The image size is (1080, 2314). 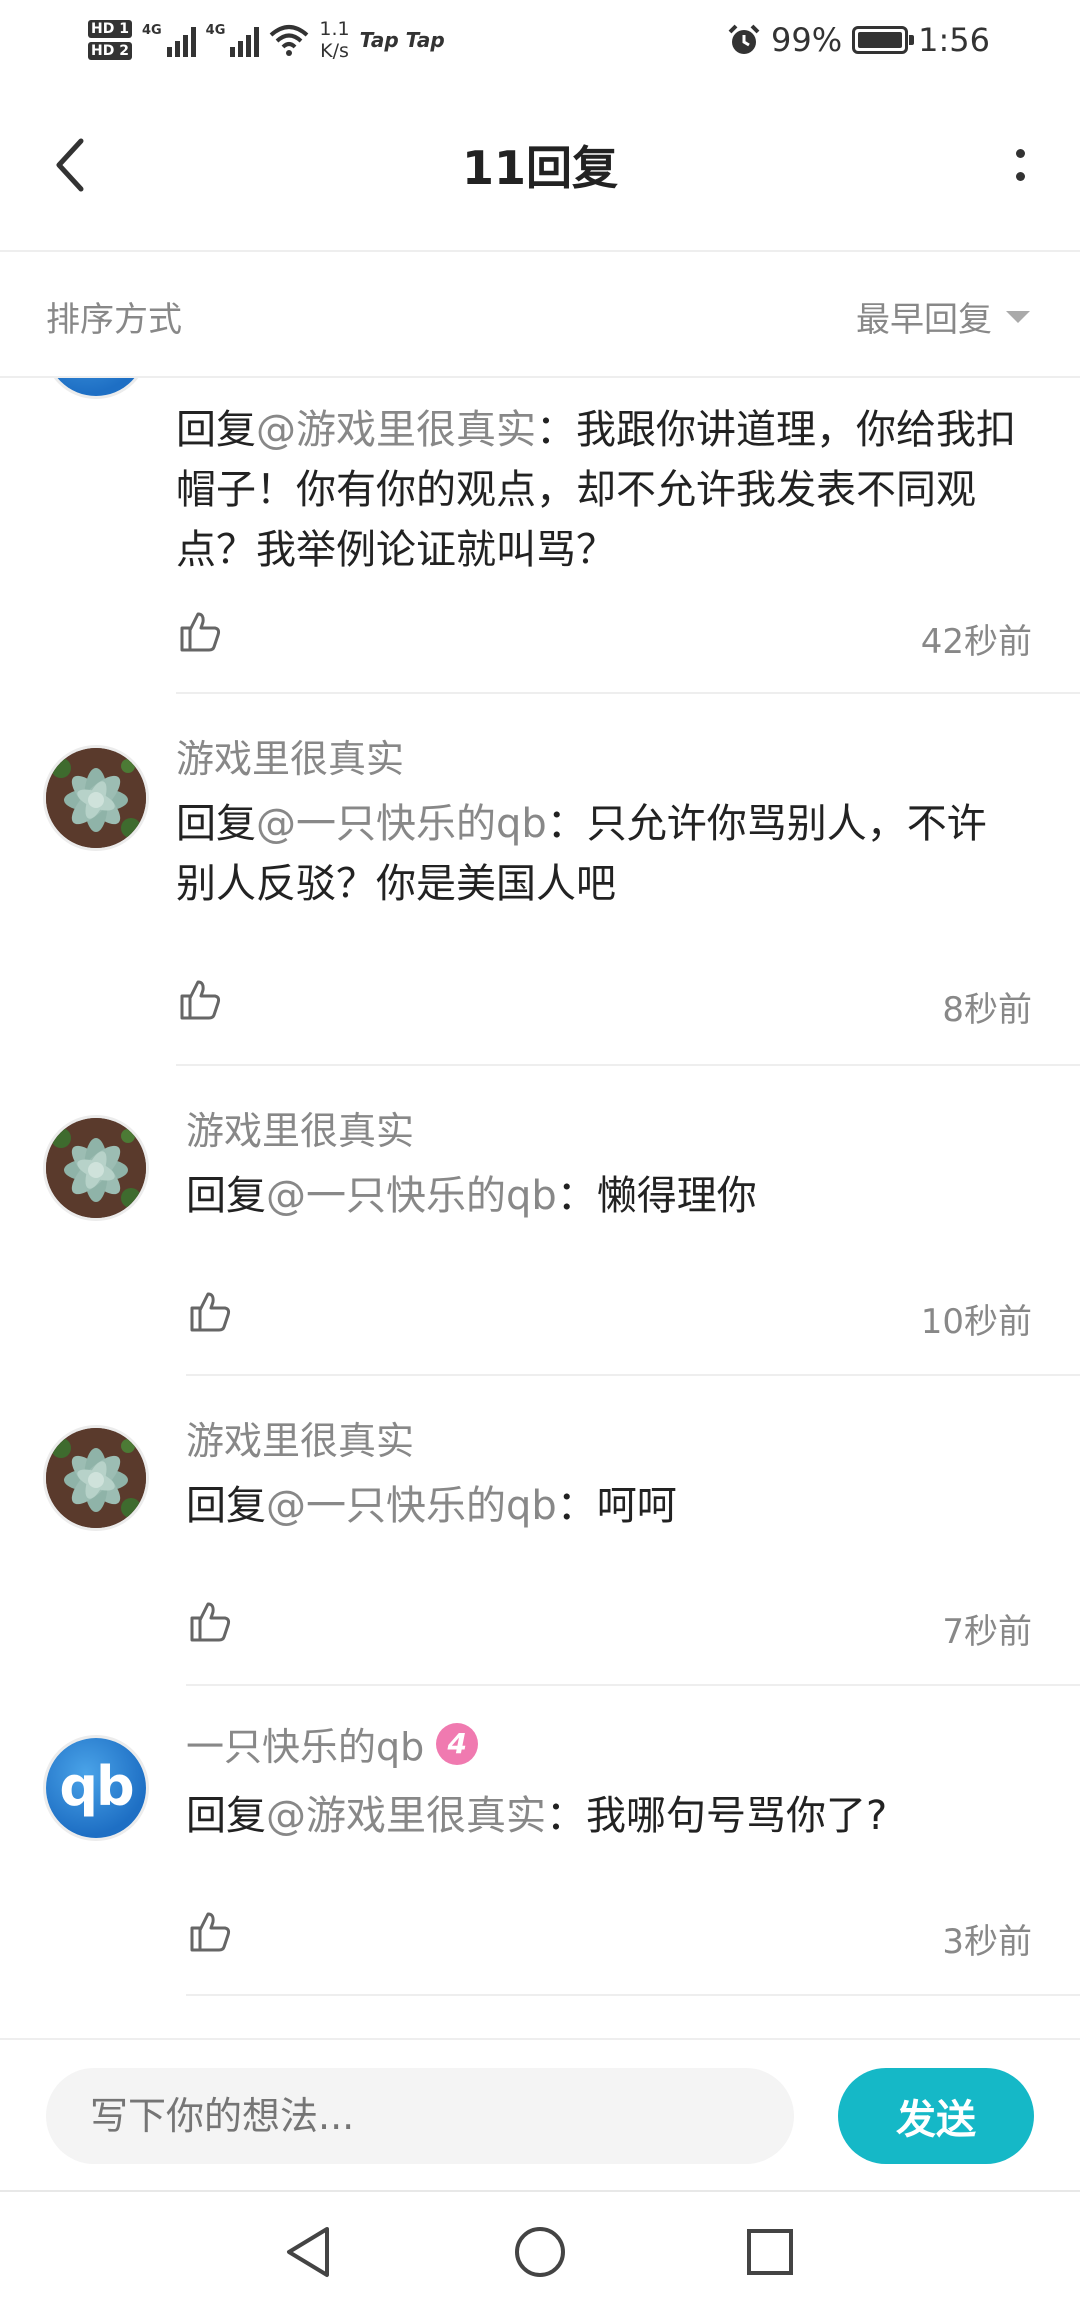 I want to click on nav-recents-button, so click(x=770, y=2252).